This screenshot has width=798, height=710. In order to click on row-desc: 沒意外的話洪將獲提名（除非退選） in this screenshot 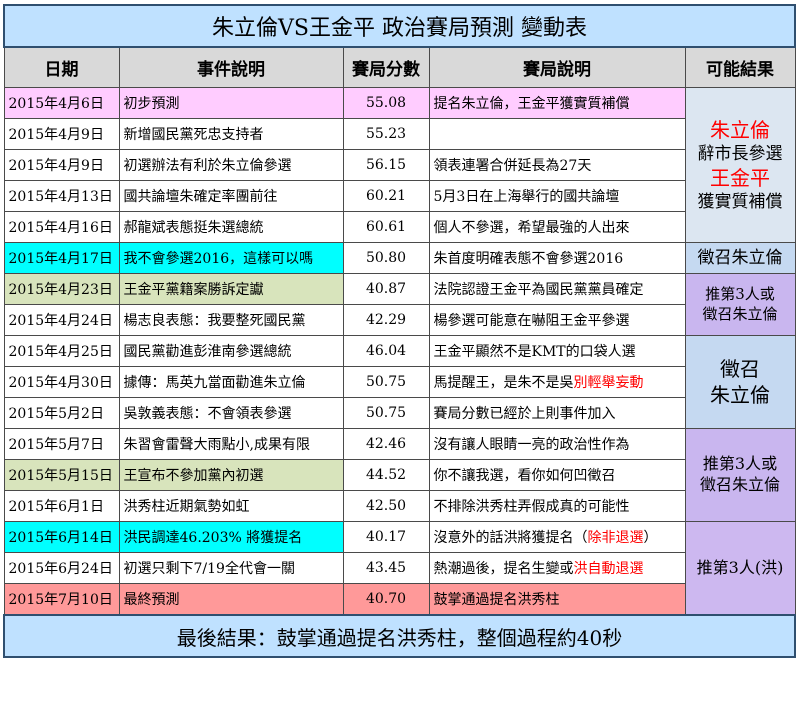, I will do `click(557, 537)`.